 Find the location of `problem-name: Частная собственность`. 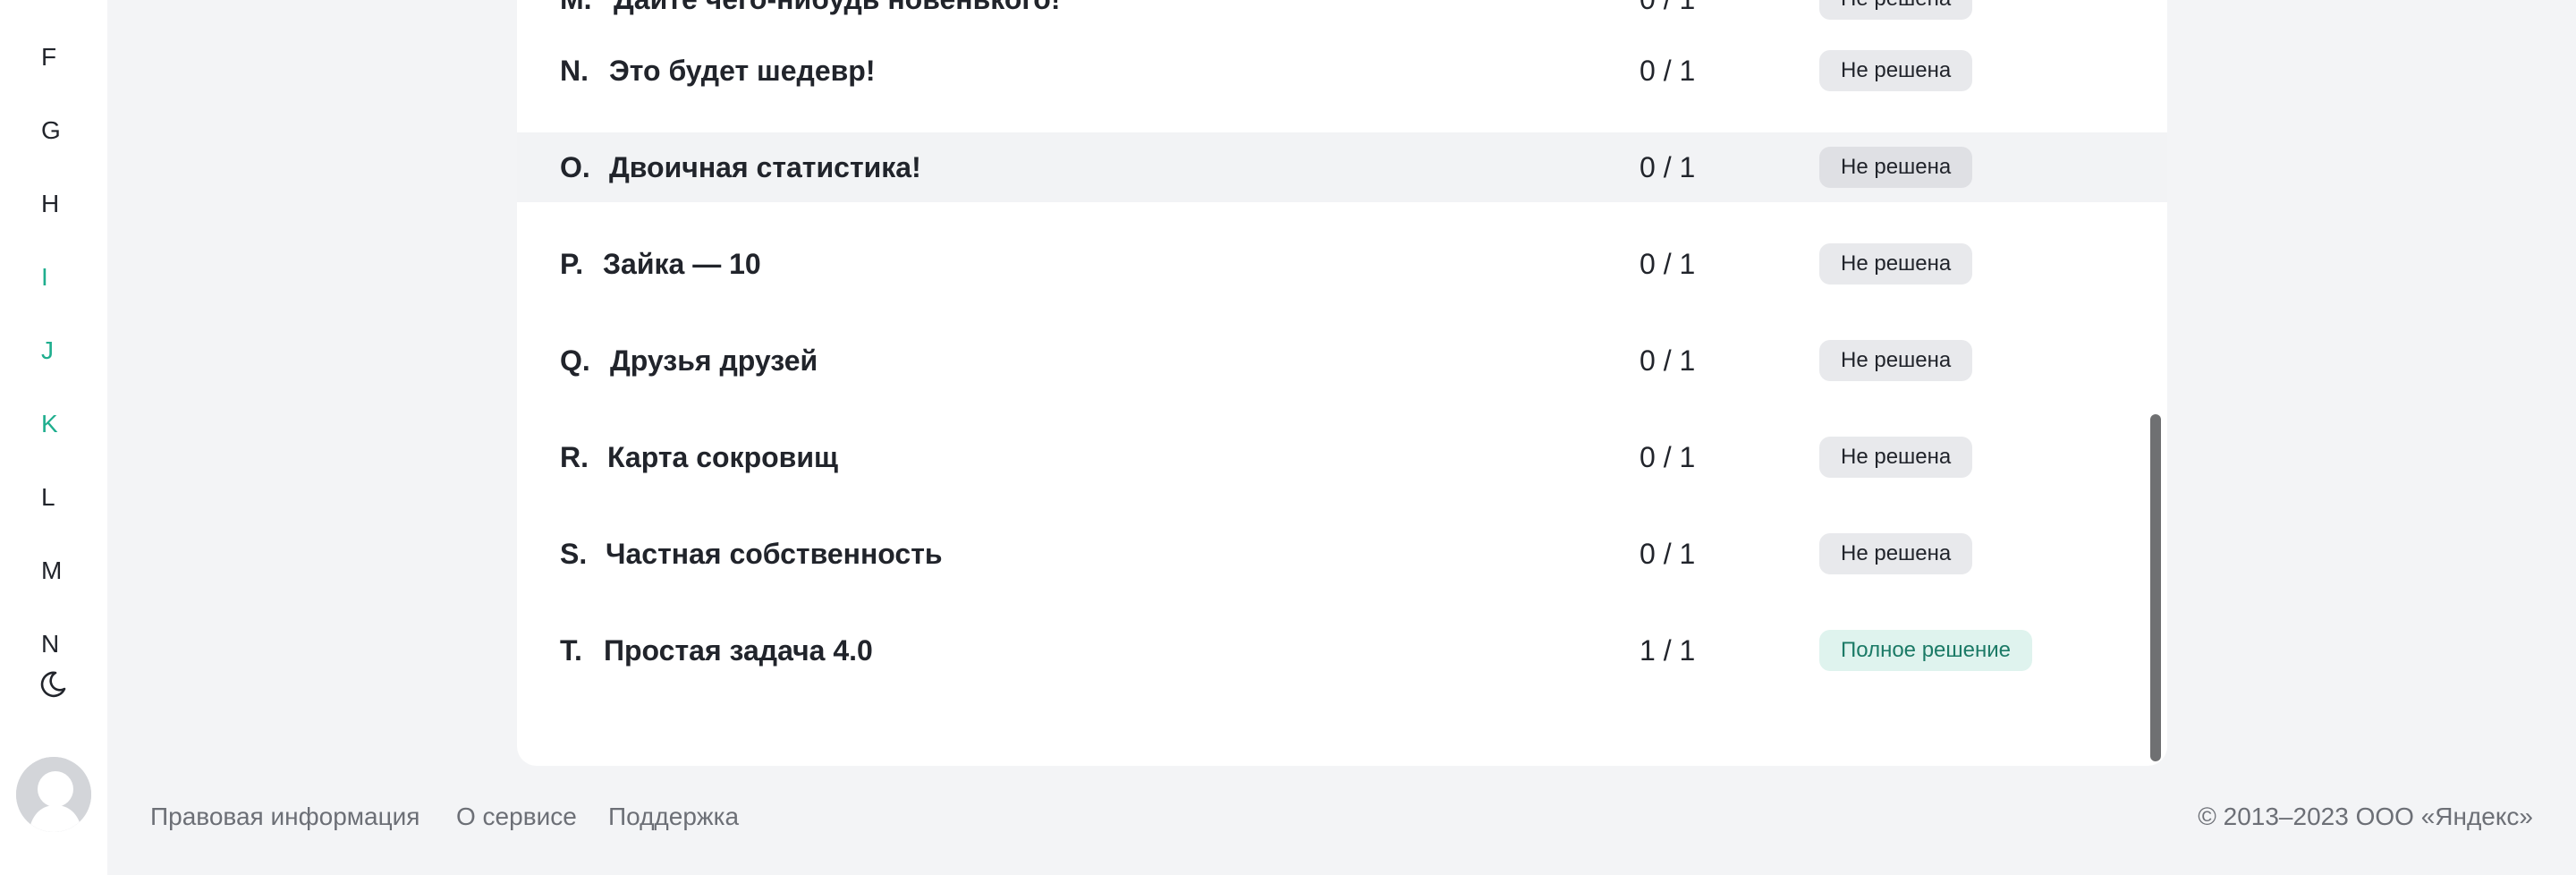

problem-name: Частная собственность is located at coordinates (774, 554).